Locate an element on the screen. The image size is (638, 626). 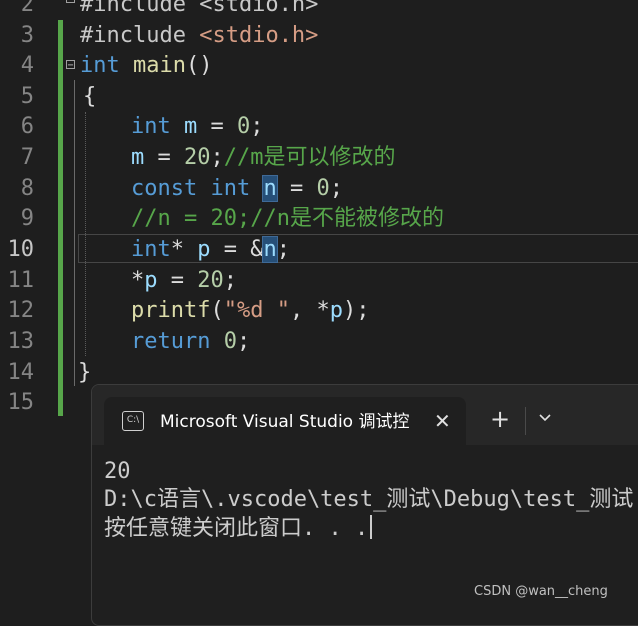
brace: } is located at coordinates (85, 372).